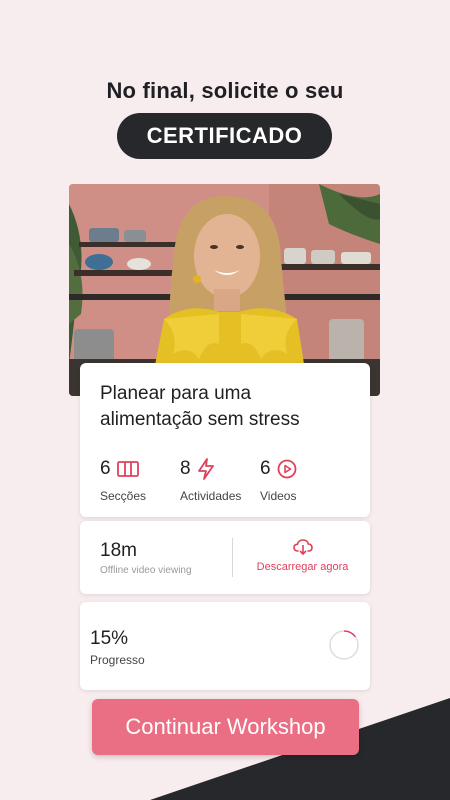 Image resolution: width=450 pixels, height=800 pixels. I want to click on stat-videos-value: 6, so click(265, 468).